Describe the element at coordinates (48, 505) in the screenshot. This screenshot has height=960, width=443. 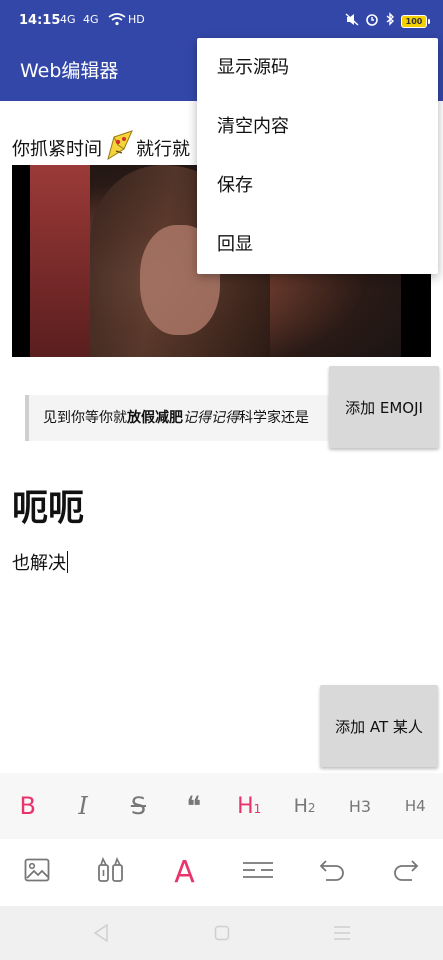
I see `heading-text: 呃呃` at that location.